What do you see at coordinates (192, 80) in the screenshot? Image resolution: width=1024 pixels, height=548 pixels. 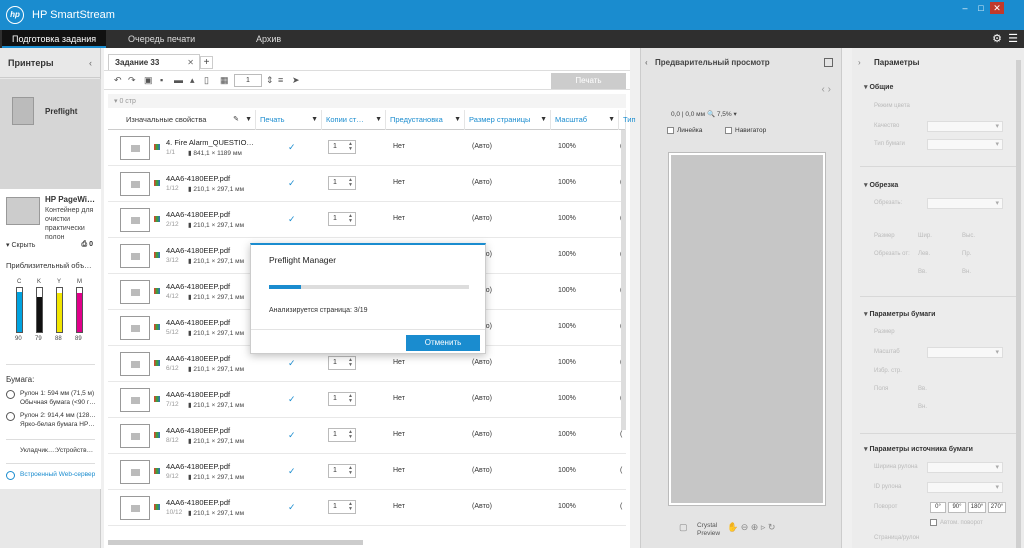 I see `alert-icon: ▴` at bounding box center [192, 80].